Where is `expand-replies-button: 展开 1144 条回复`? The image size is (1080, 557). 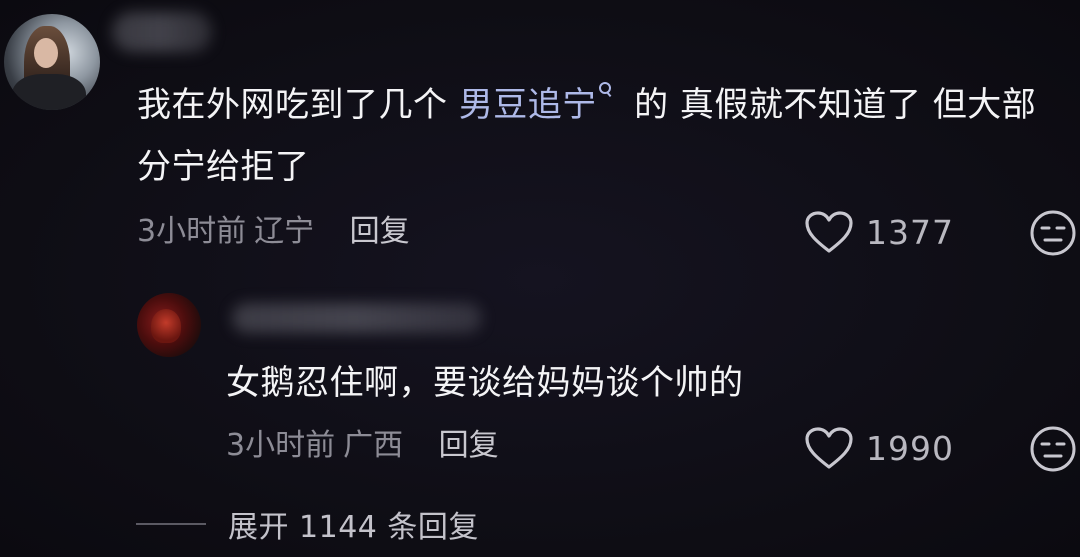 expand-replies-button: 展开 1144 条回复 is located at coordinates (307, 524).